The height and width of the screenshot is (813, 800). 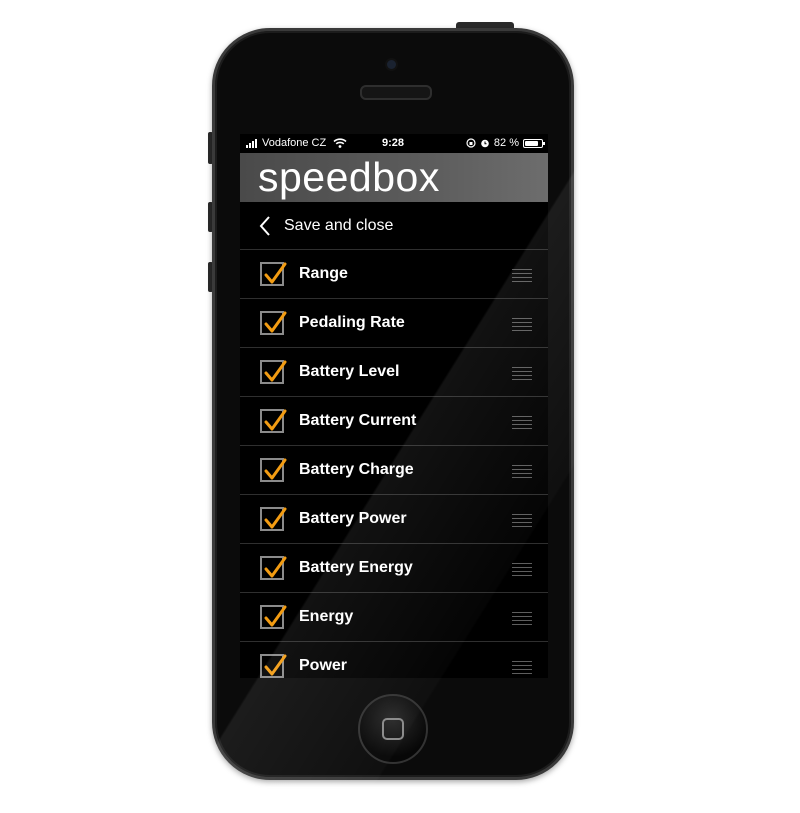 I want to click on list-item: Power, so click(x=394, y=660).